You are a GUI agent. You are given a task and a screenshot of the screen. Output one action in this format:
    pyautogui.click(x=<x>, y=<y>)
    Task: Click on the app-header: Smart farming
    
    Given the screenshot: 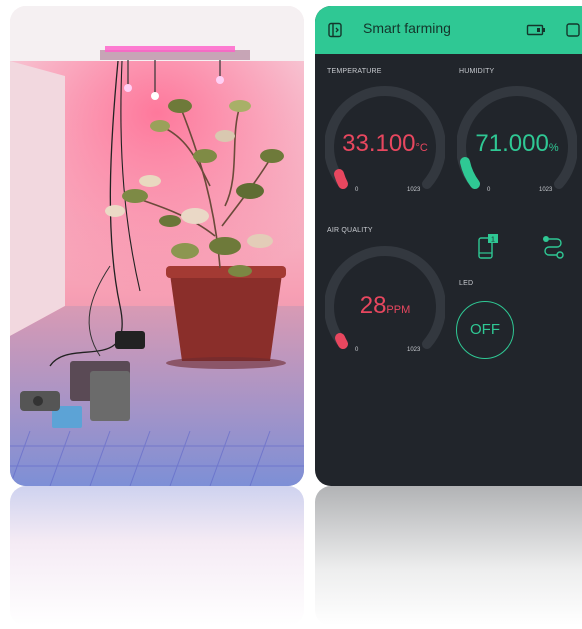 What is the action you would take?
    pyautogui.click(x=448, y=30)
    